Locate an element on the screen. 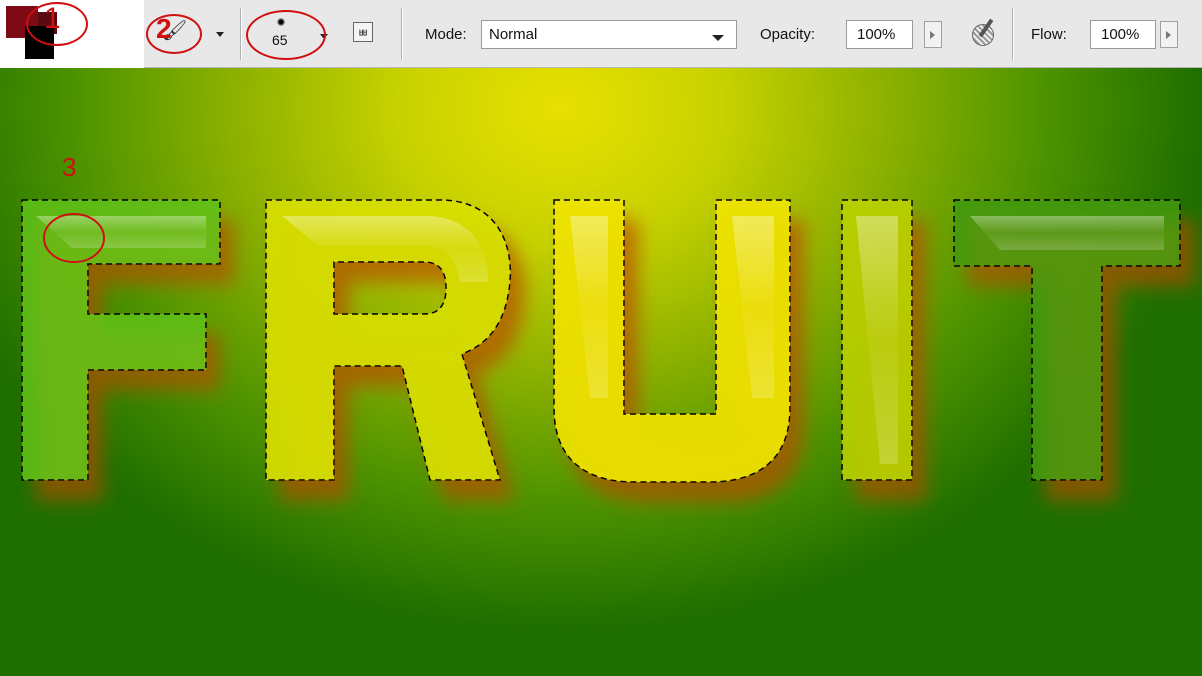 The height and width of the screenshot is (676, 1202). annotation-number-2: 2 is located at coordinates (164, 28).